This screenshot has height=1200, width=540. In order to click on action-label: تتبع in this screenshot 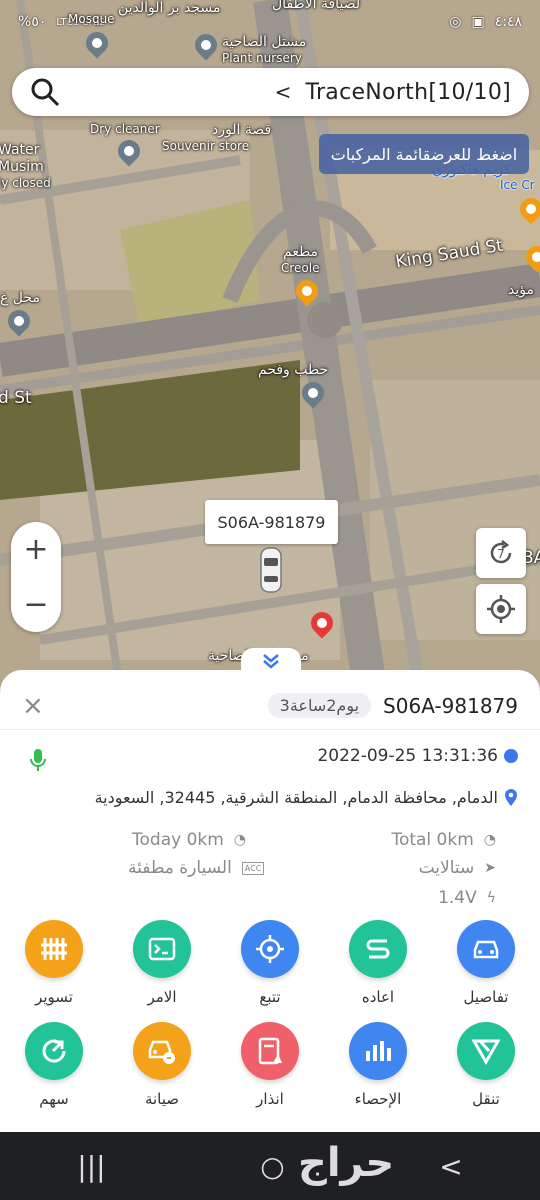, I will do `click(270, 997)`.